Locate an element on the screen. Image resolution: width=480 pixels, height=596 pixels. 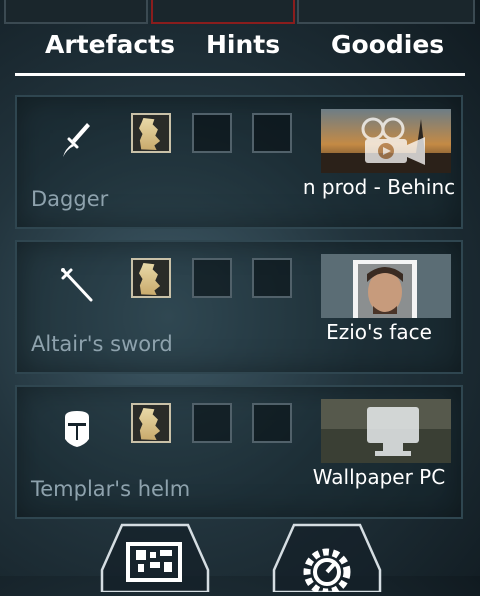
section-tabs: Artefacts Hints Goodies is located at coordinates (240, 54).